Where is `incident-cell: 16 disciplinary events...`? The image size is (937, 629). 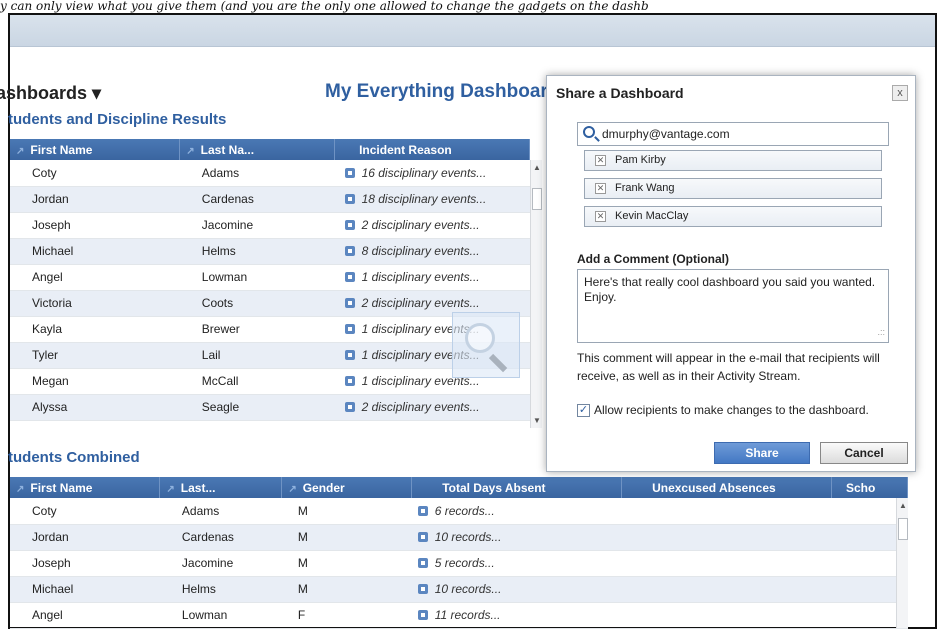 incident-cell: 16 disciplinary events... is located at coordinates (432, 173).